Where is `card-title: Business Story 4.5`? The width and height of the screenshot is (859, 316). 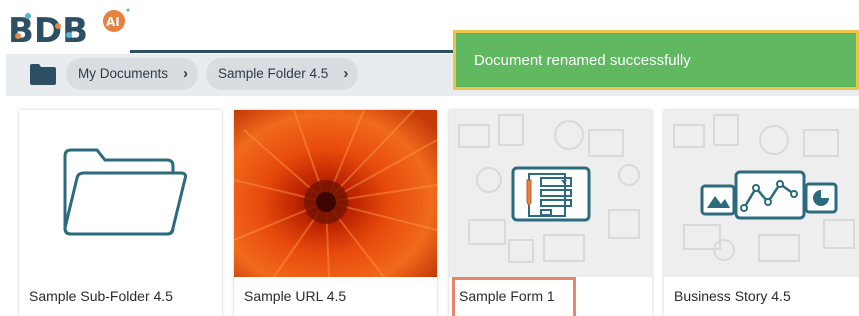
card-title: Business Story 4.5 is located at coordinates (732, 296).